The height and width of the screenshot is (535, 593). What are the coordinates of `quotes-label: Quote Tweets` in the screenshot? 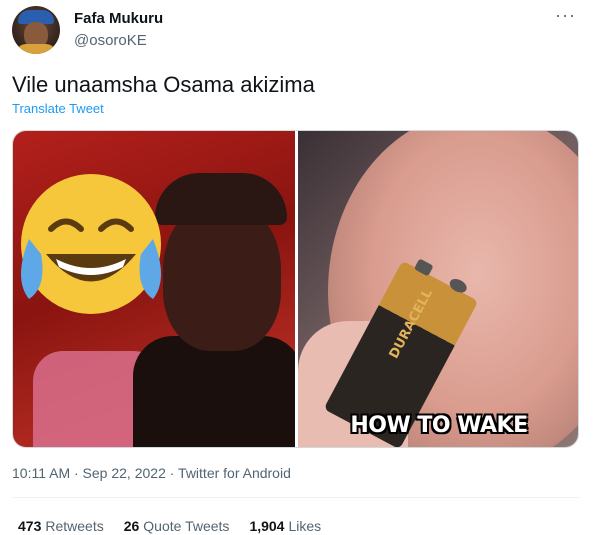 It's located at (186, 526).